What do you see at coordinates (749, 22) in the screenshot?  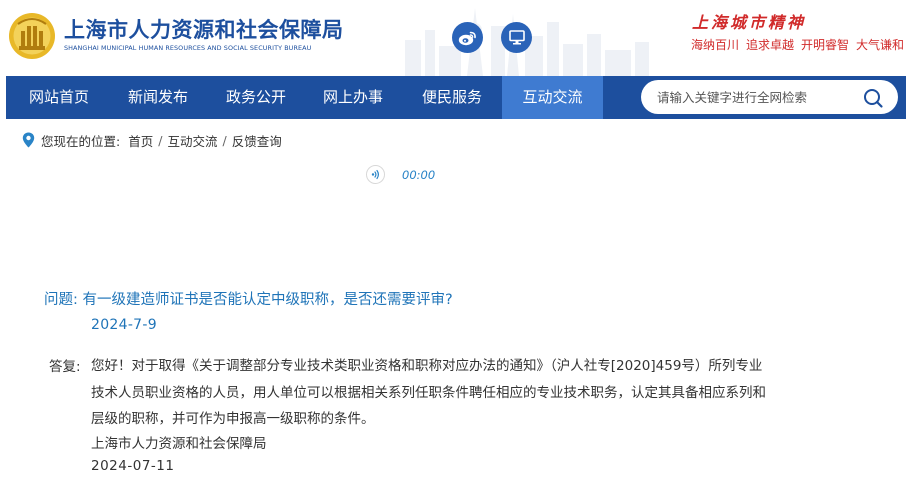 I see `city-spirit-title: 上海城市精神` at bounding box center [749, 22].